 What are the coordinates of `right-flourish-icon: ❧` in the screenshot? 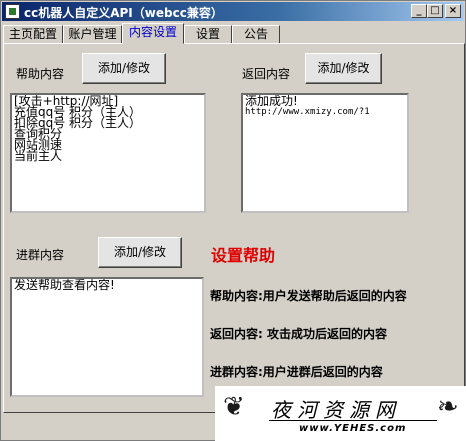 It's located at (448, 407).